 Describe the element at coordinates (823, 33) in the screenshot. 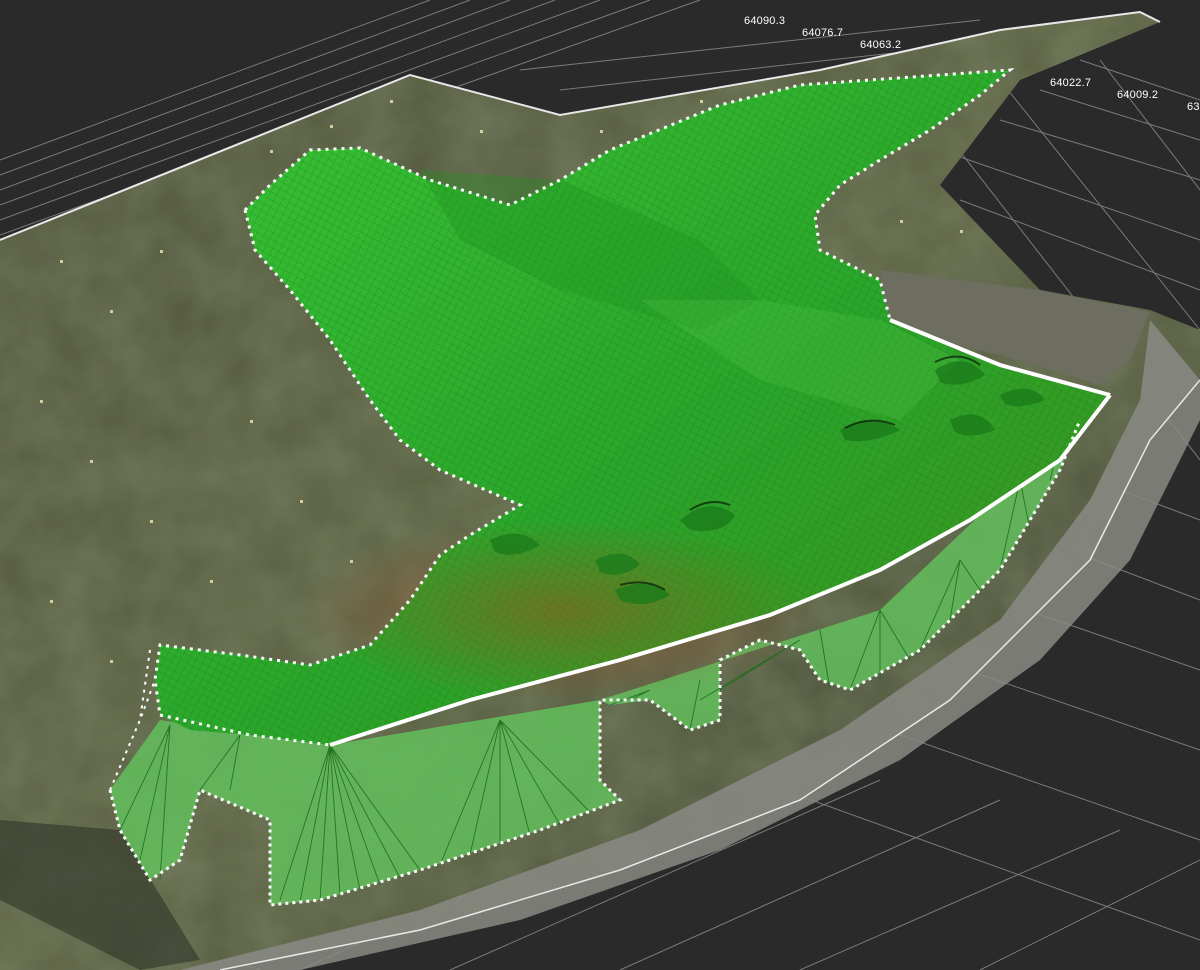

I see `axis-coordinate-label: 64076.7` at that location.